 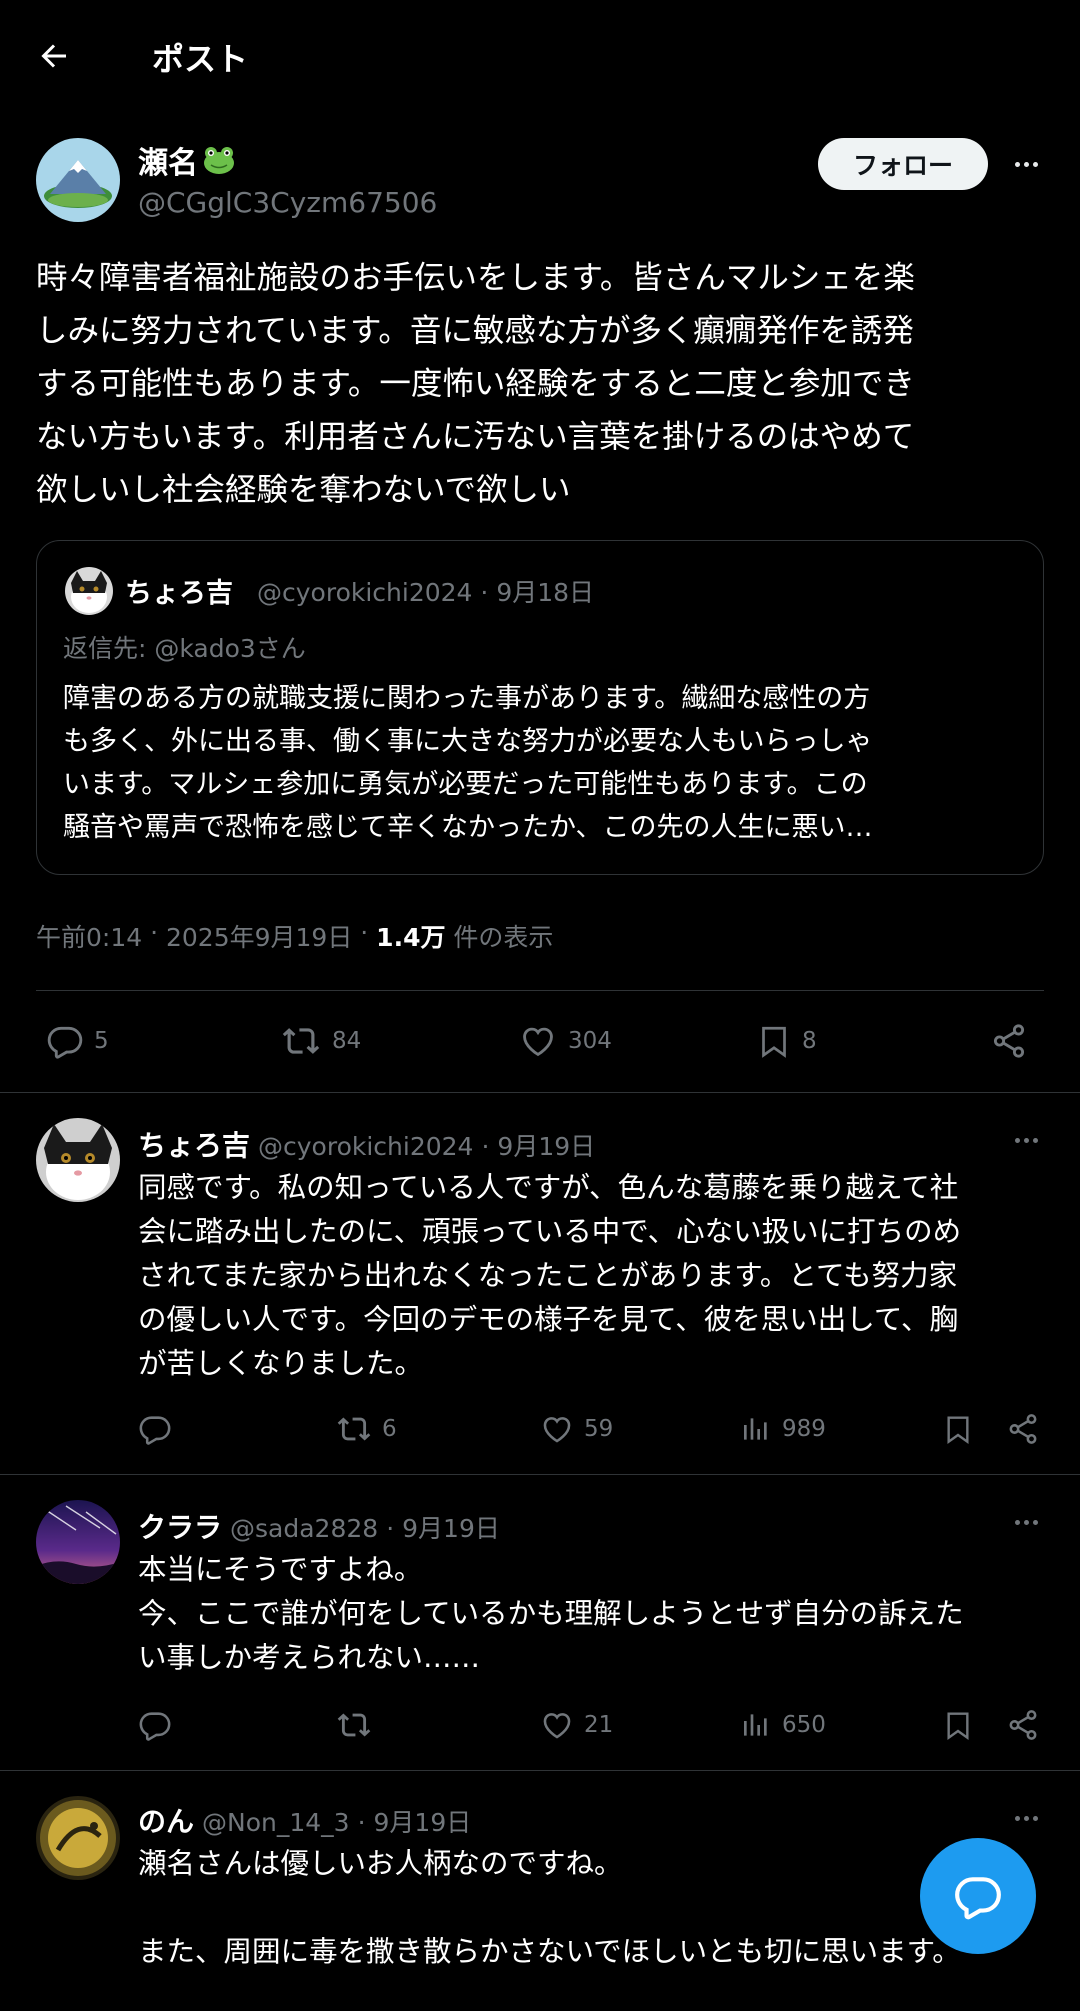 I want to click on repost-count: 84, so click(x=347, y=1041).